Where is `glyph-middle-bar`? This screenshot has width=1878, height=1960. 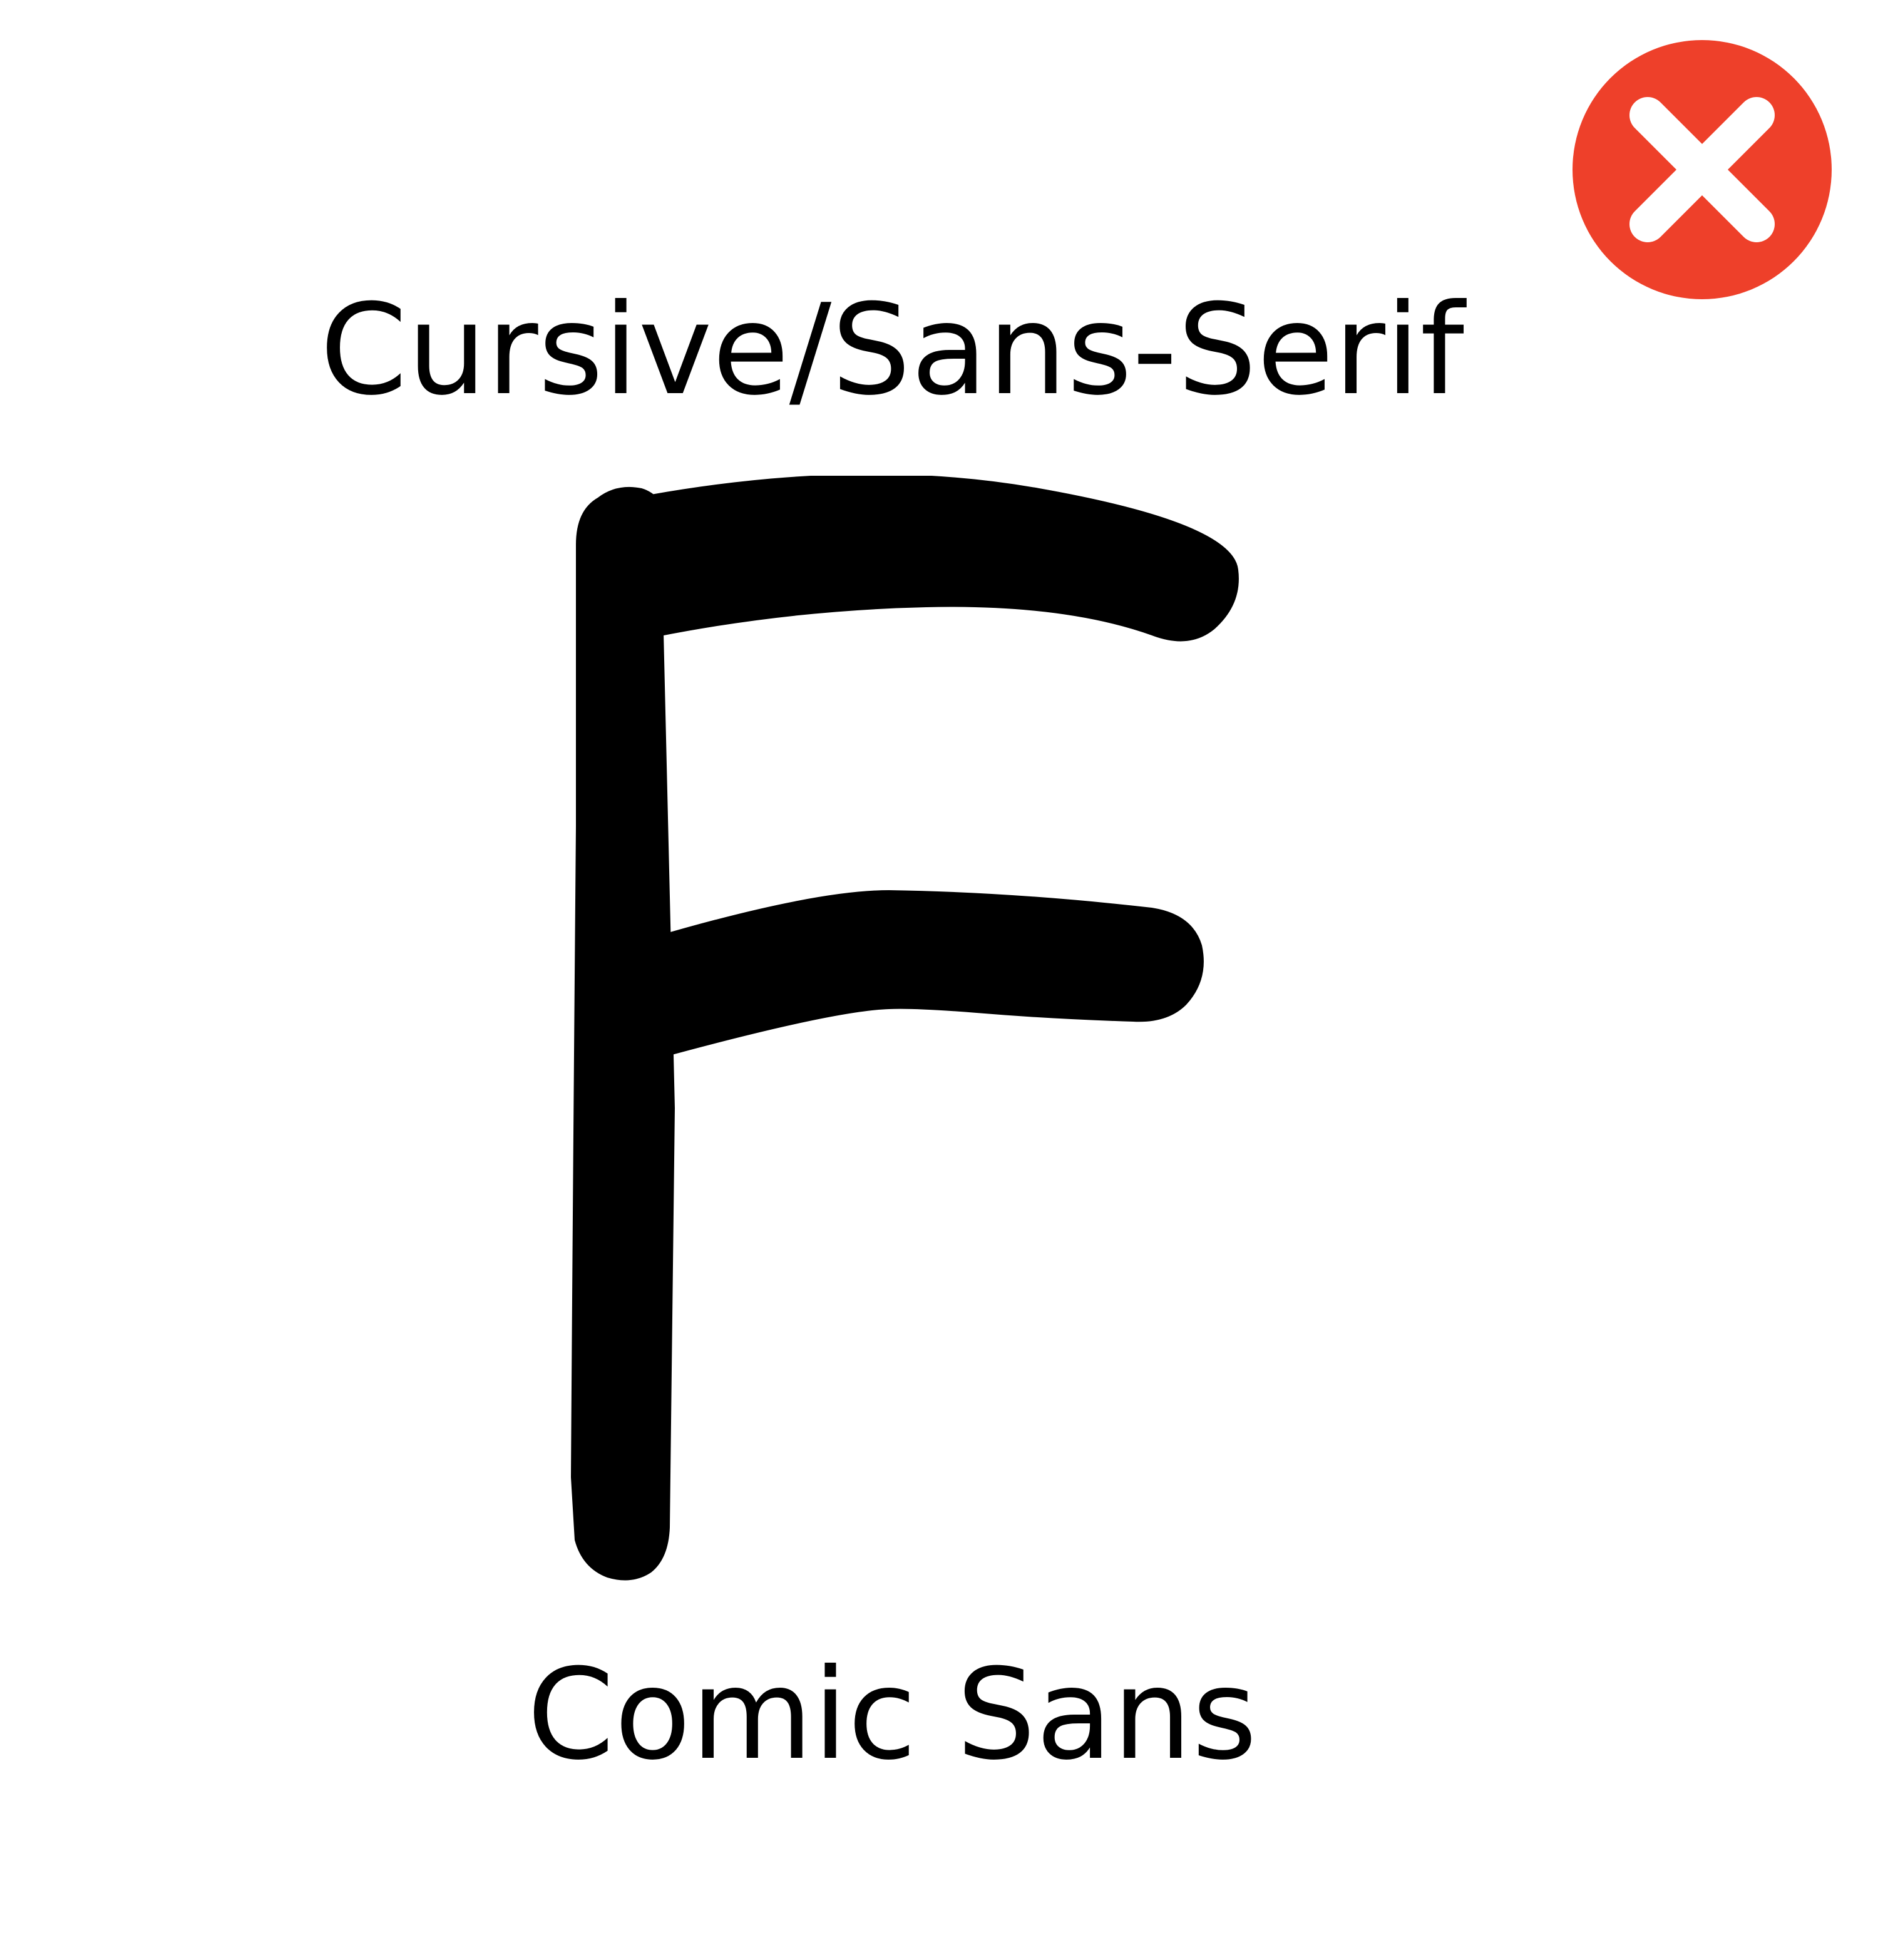
glyph-middle-bar is located at coordinates (931, 974).